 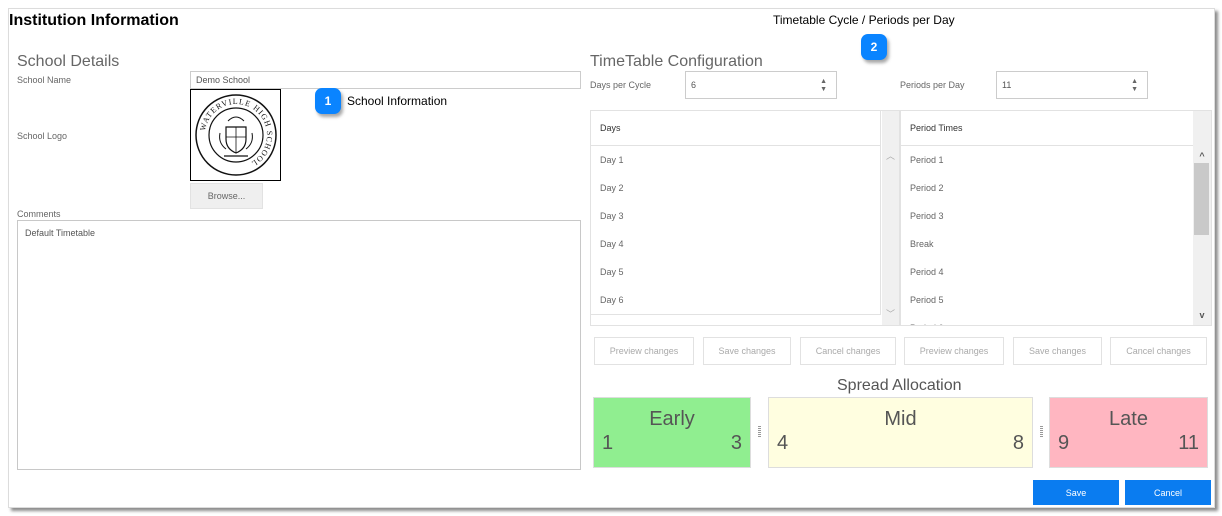 I want to click on list-item: Period 5, so click(x=1047, y=300).